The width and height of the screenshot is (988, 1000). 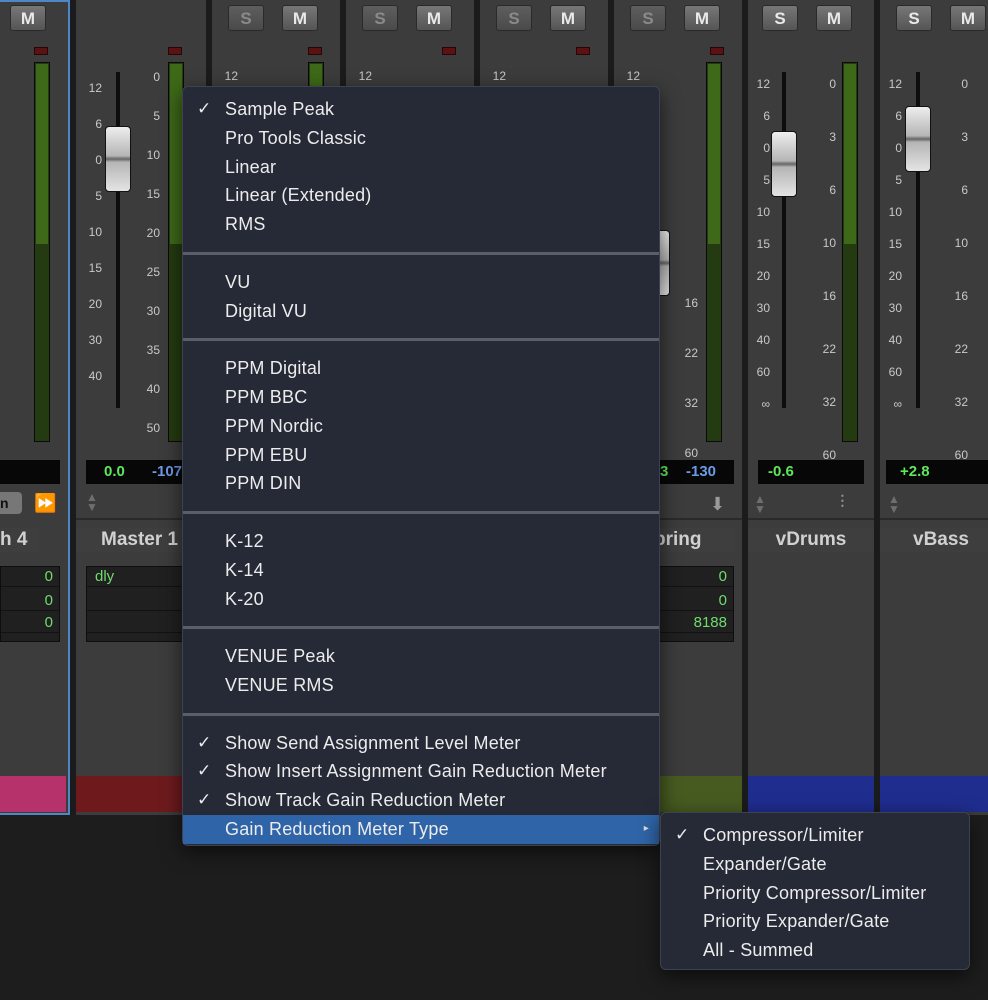 What do you see at coordinates (664, 471) in the screenshot?
I see `volume-value: 3` at bounding box center [664, 471].